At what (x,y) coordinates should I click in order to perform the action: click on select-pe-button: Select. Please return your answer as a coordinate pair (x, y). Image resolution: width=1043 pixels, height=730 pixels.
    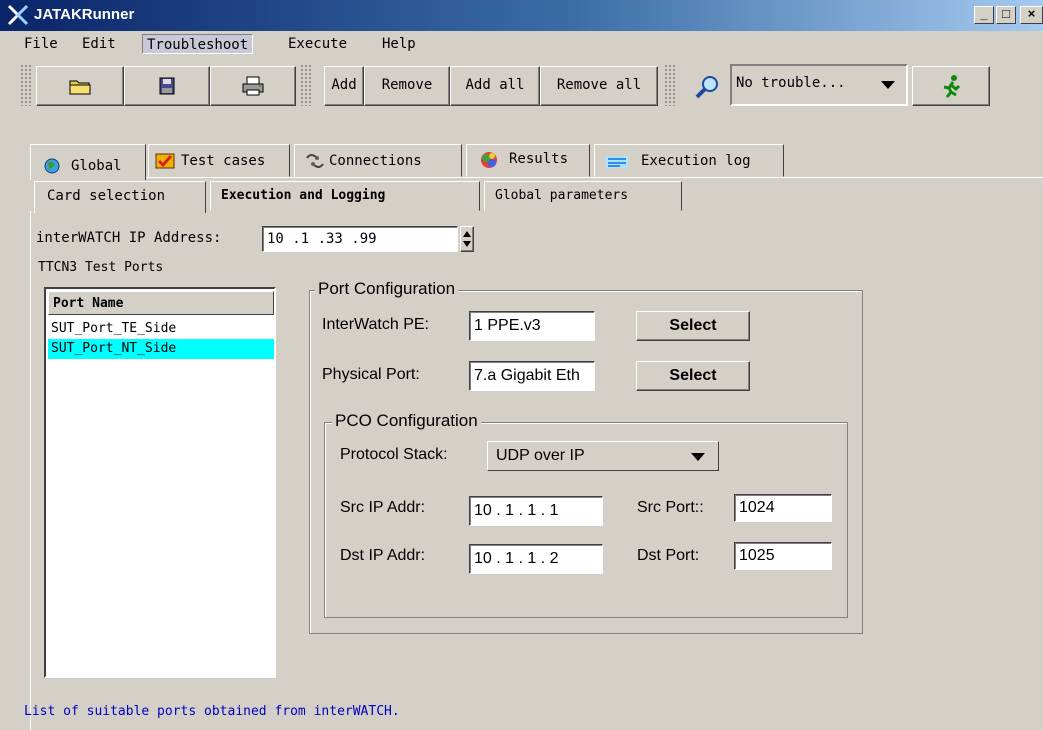
    Looking at the image, I should click on (693, 326).